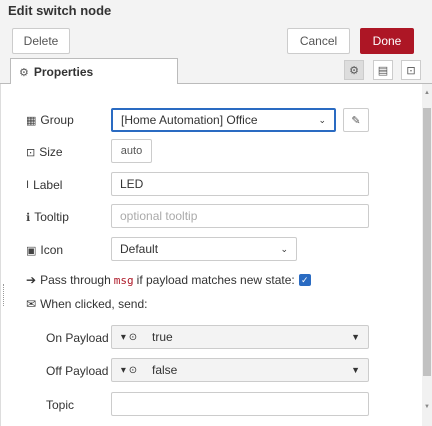 Image resolution: width=432 pixels, height=426 pixels. Describe the element at coordinates (427, 95) in the screenshot. I see `scroll-up-icon: ▲` at that location.